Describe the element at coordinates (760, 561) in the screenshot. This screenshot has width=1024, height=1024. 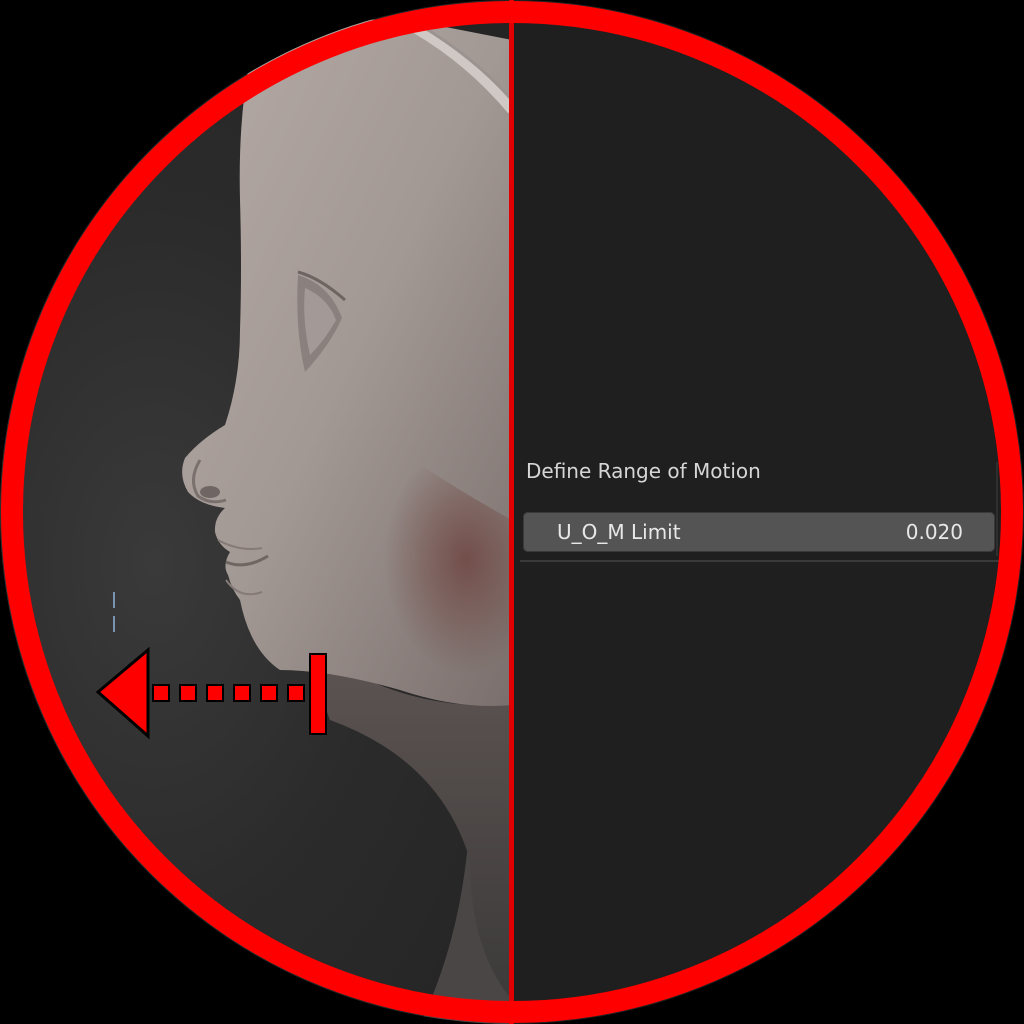
I see `panel-separator` at that location.